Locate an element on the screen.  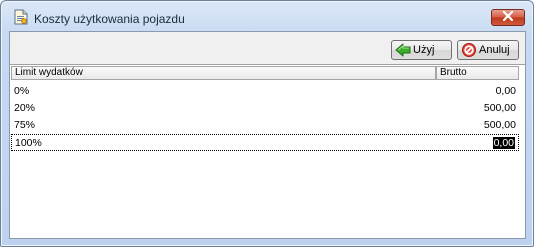
use-button-label: Użyj is located at coordinates (424, 50).